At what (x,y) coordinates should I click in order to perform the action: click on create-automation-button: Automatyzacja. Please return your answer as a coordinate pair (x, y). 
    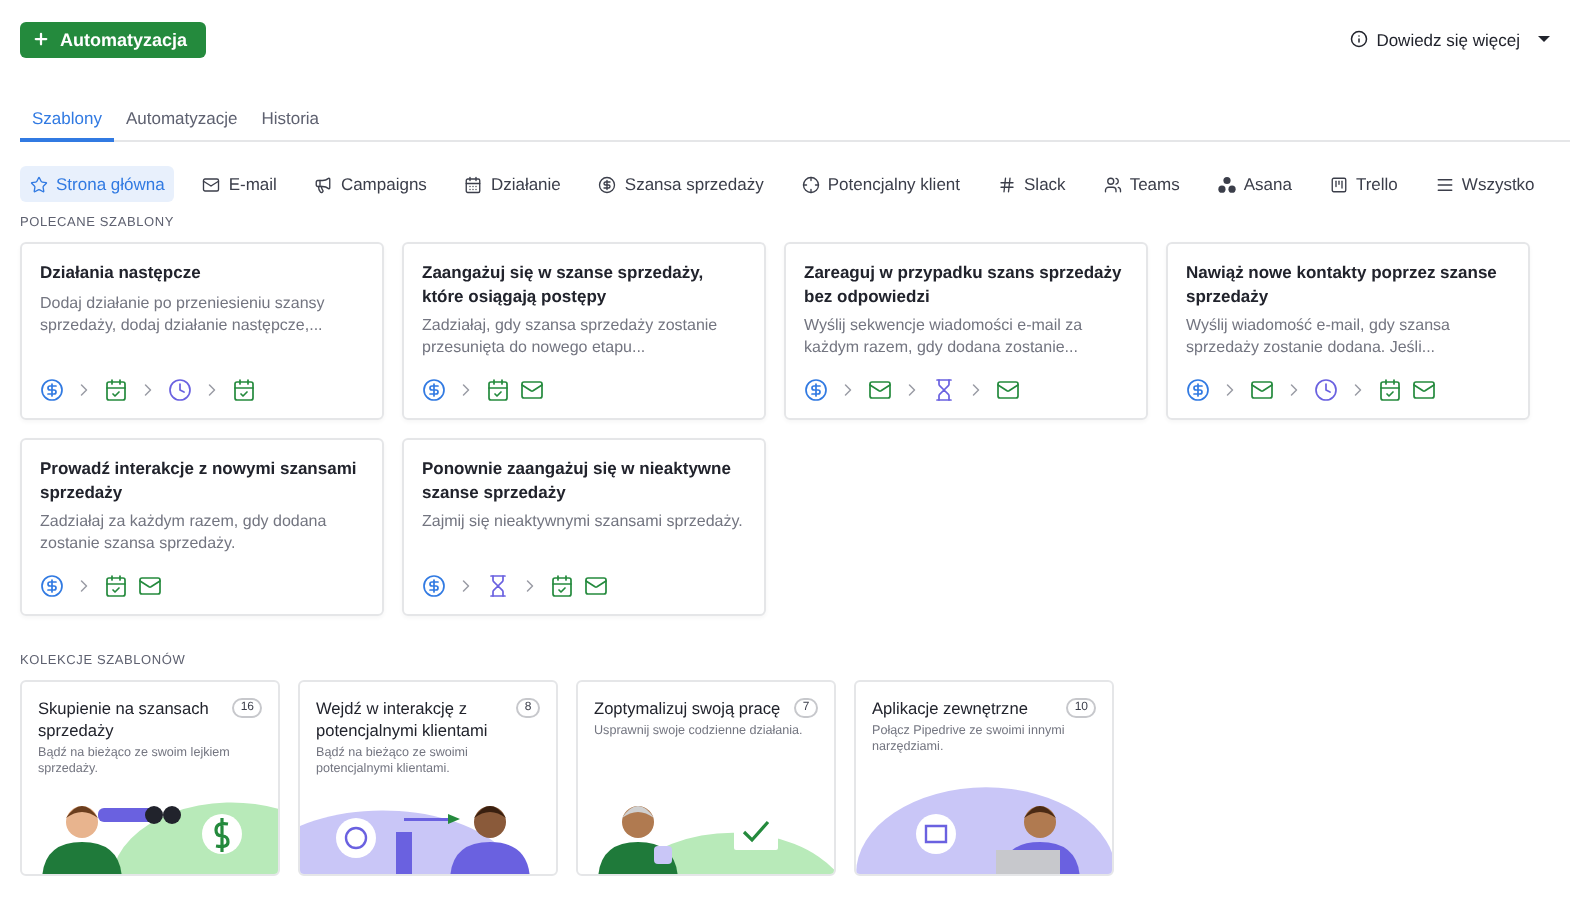
    Looking at the image, I should click on (113, 39).